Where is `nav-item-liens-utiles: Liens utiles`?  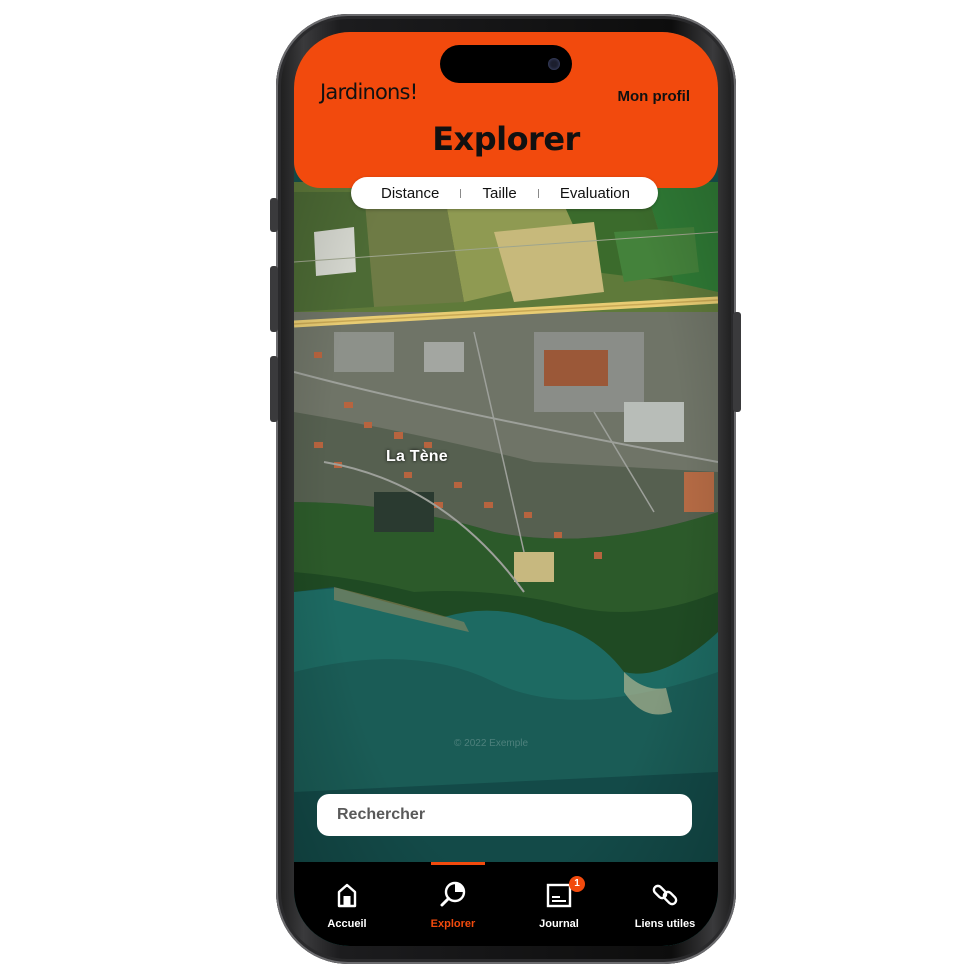
nav-item-liens-utiles: Liens utiles is located at coordinates (665, 904).